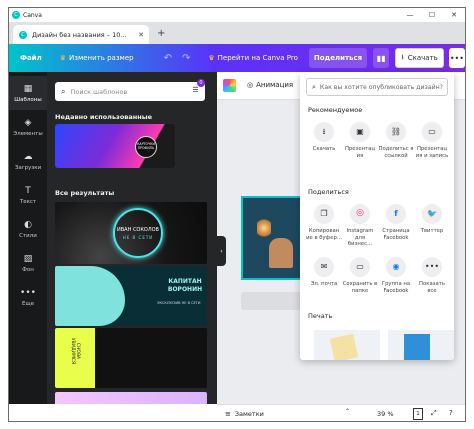 Image resolution: width=474 pixels, height=429 pixels. I want to click on share-heading: Поделиться, so click(328, 192).